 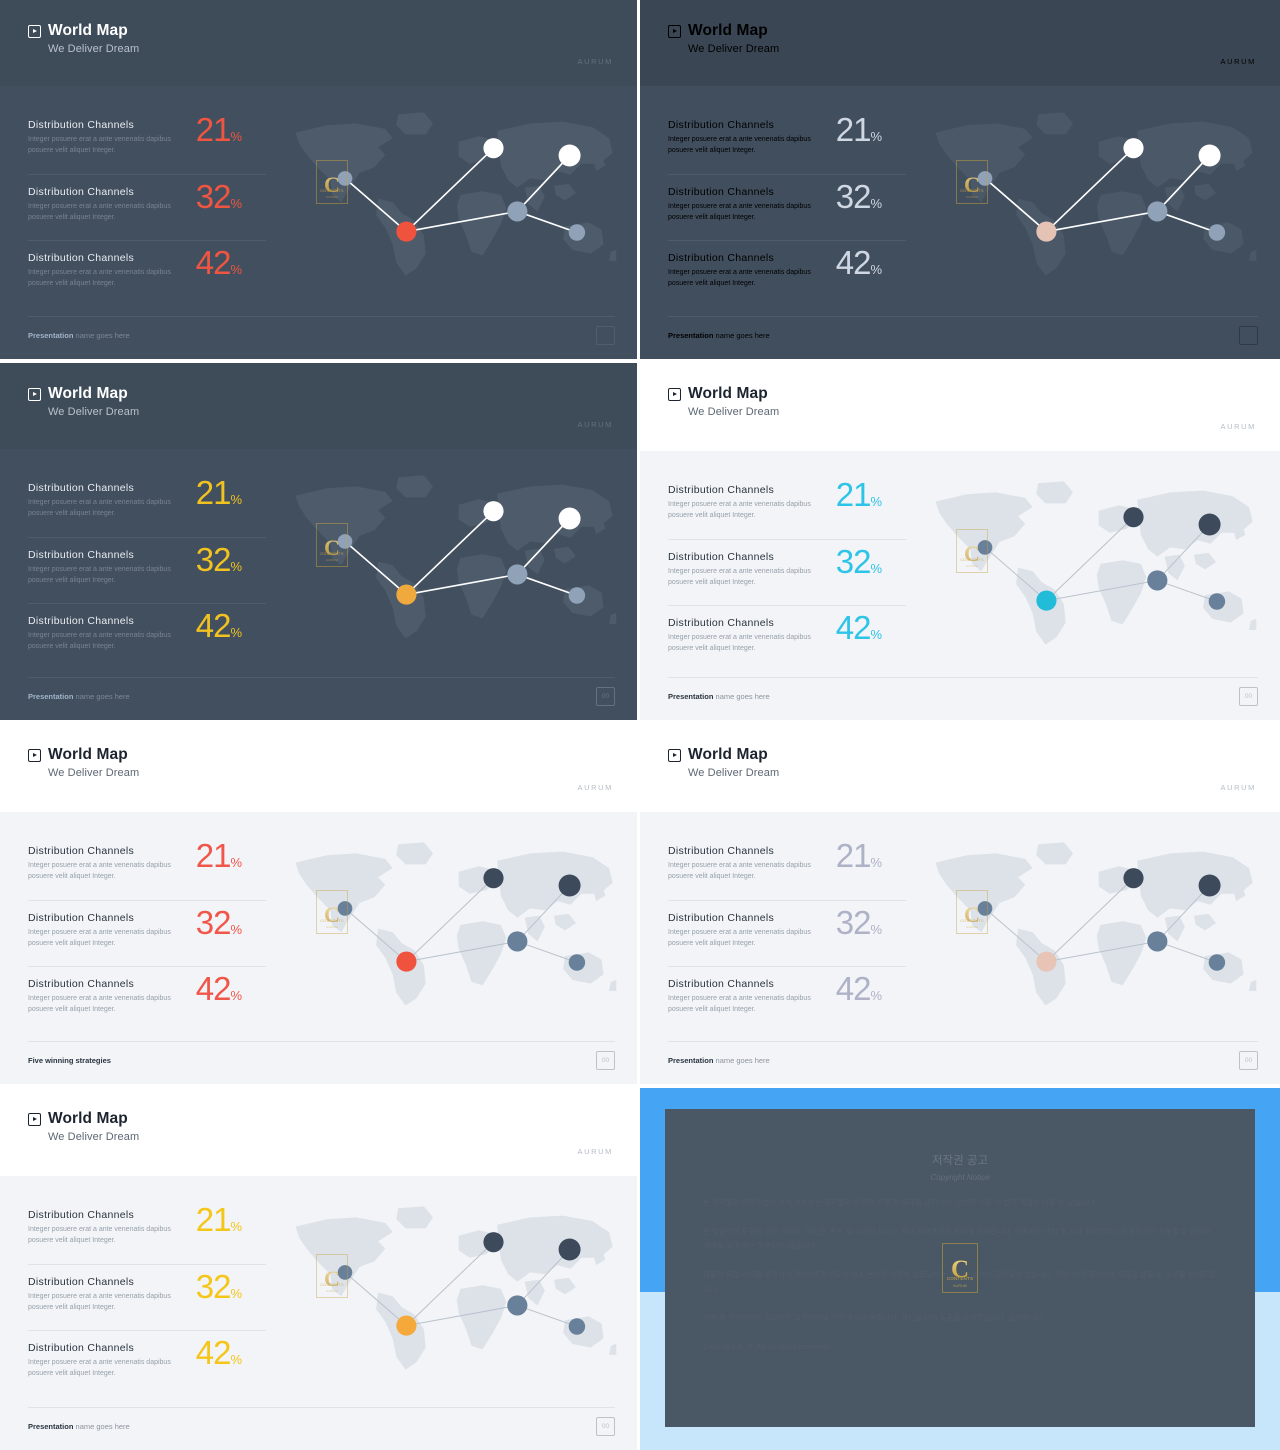 I want to click on copyright-title-ko: 저작권 공고, so click(x=960, y=1161).